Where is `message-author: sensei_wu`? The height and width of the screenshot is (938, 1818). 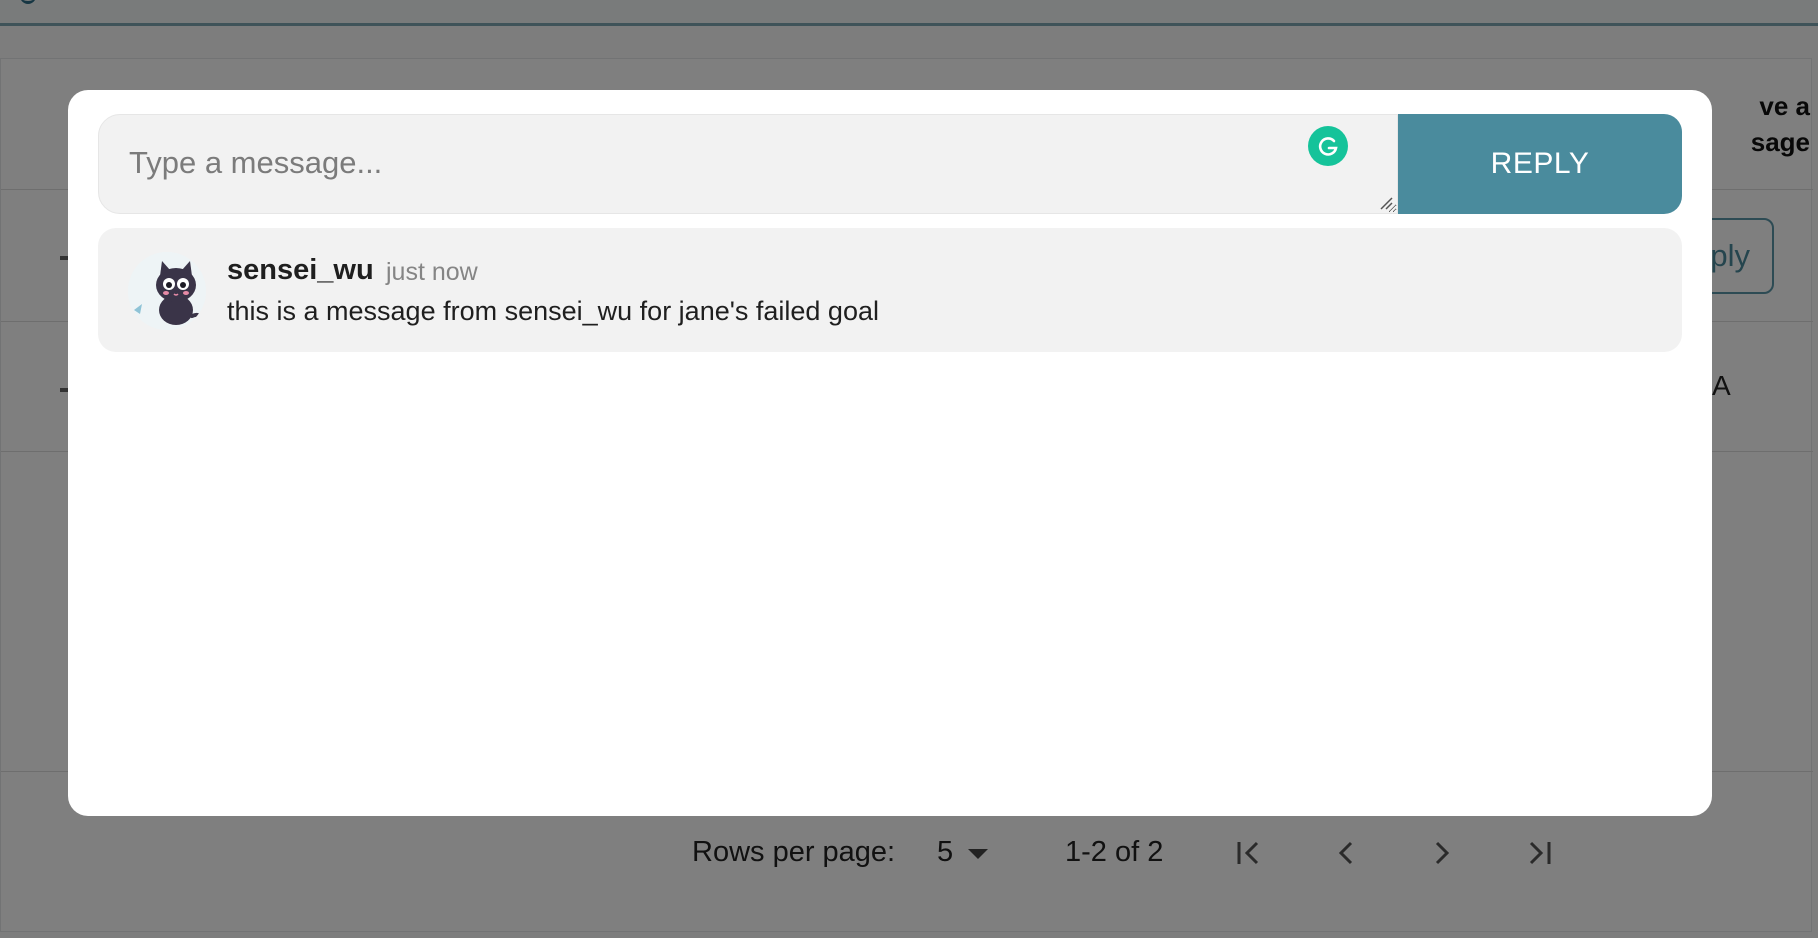 message-author: sensei_wu is located at coordinates (300, 270).